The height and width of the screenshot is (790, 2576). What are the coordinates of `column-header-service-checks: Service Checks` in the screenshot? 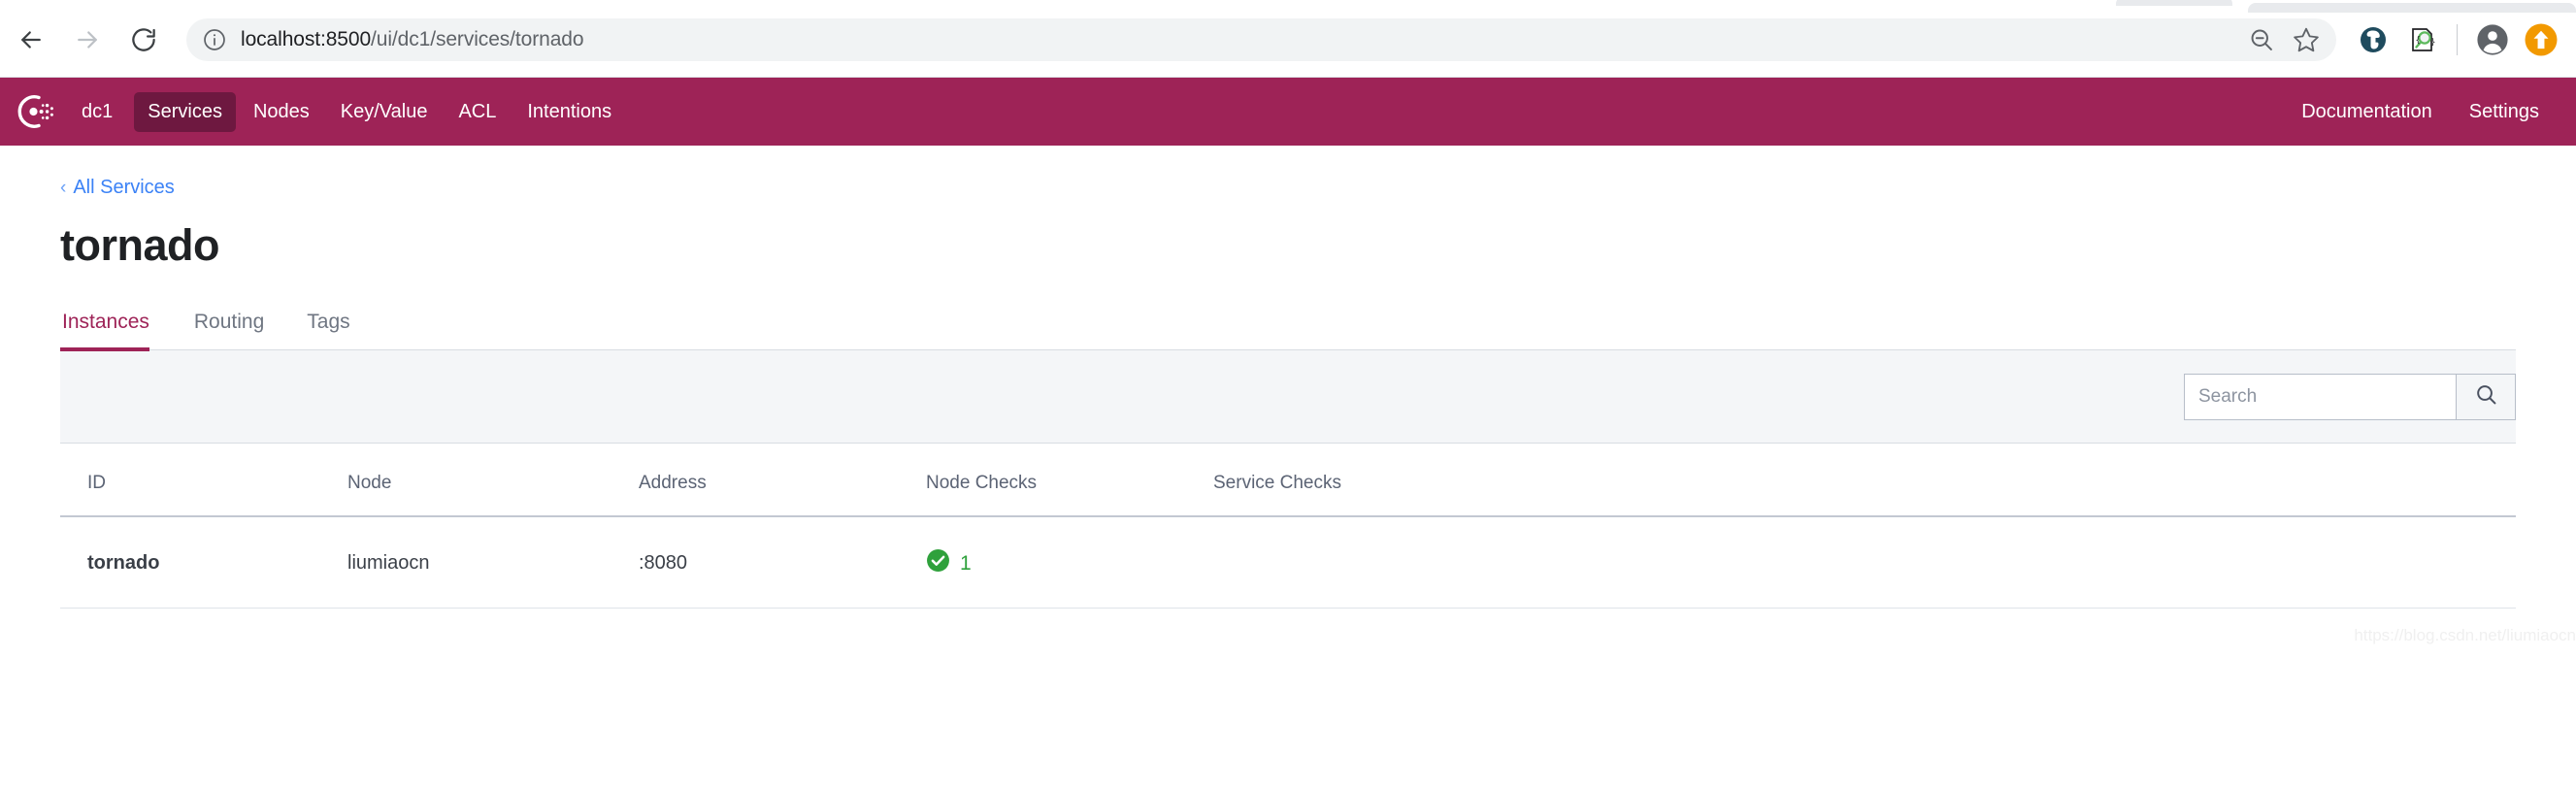 It's located at (1864, 480).